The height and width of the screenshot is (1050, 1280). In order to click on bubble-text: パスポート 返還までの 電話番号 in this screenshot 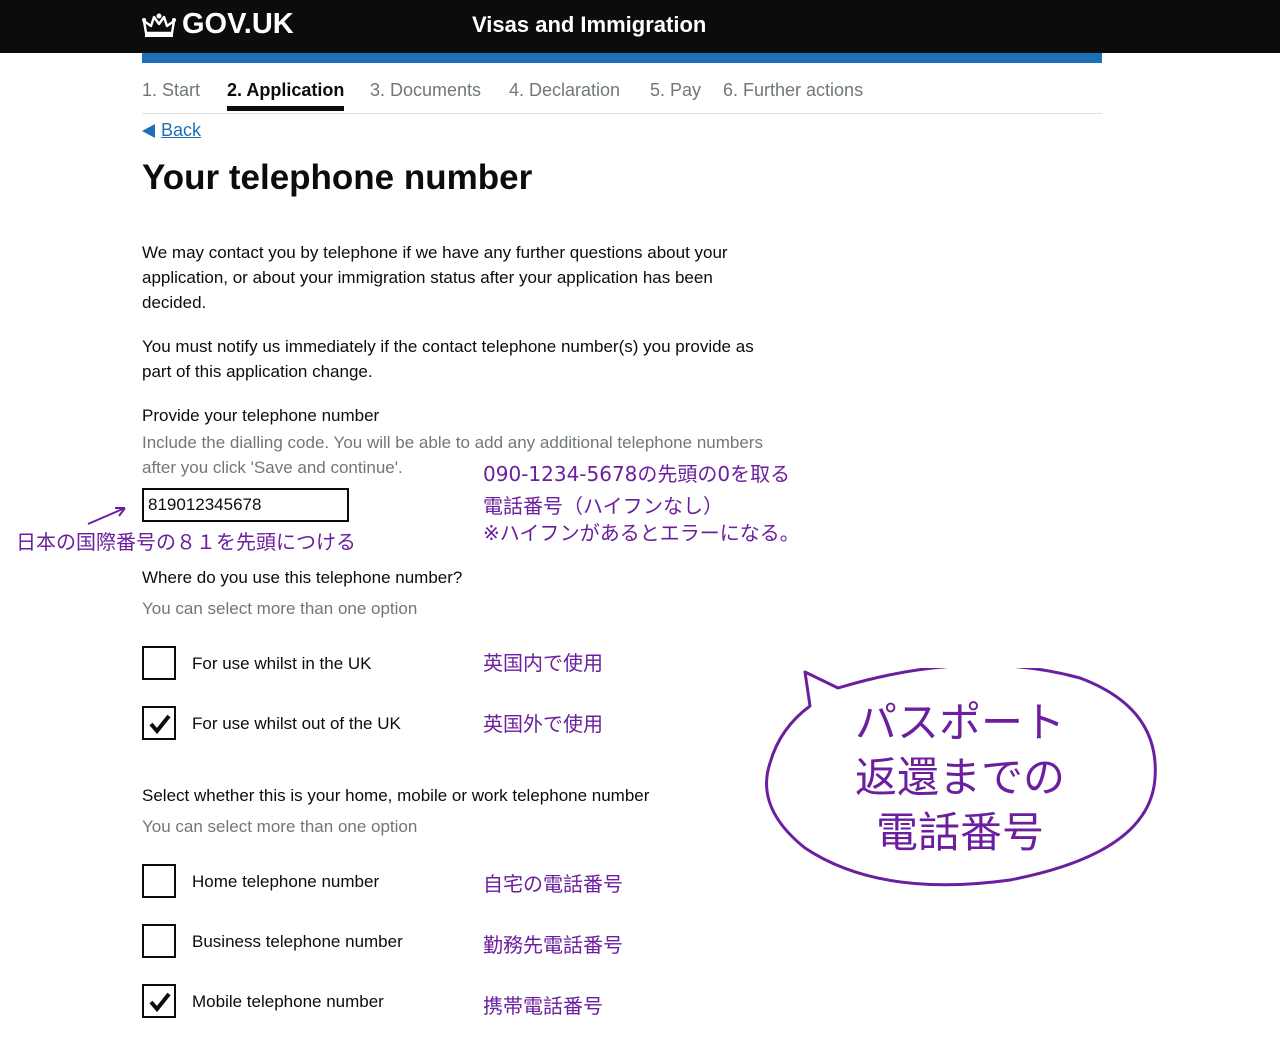, I will do `click(960, 777)`.